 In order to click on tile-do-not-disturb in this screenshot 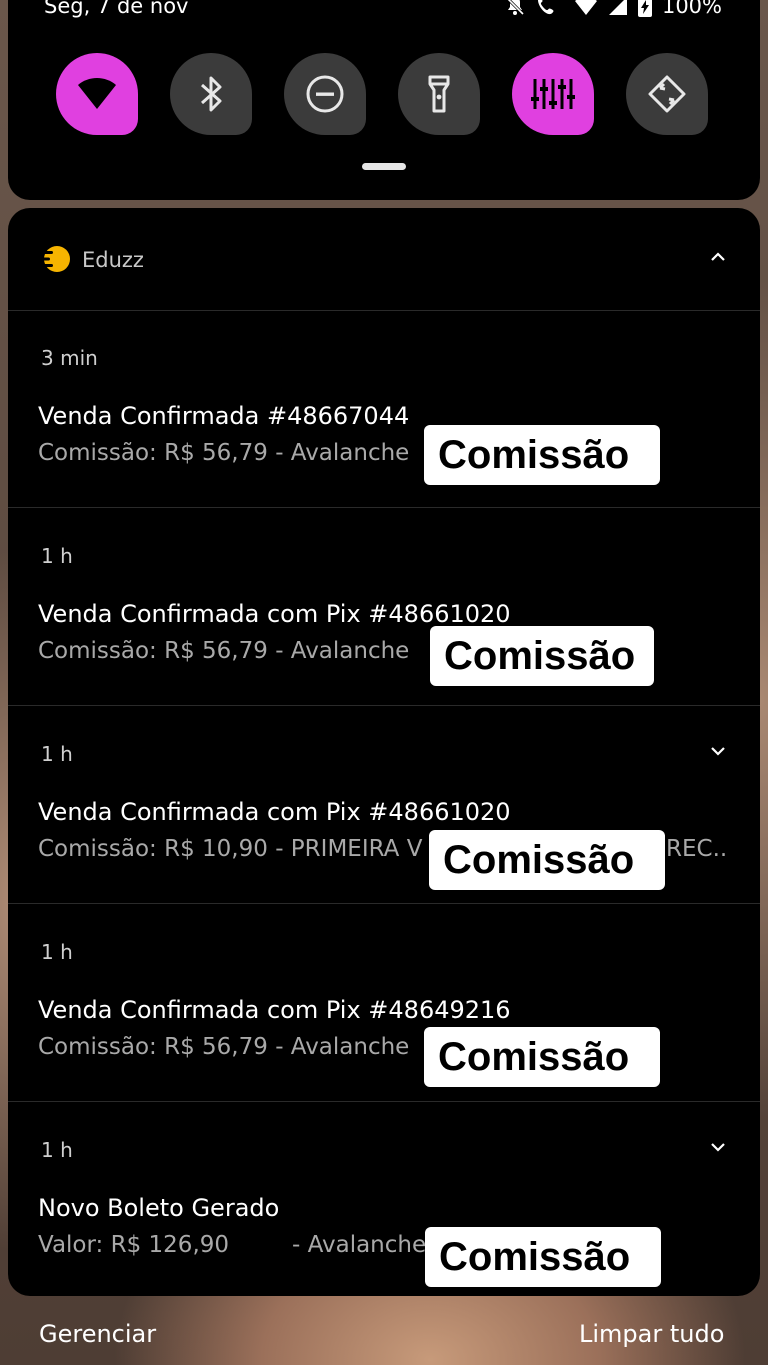, I will do `click(325, 94)`.